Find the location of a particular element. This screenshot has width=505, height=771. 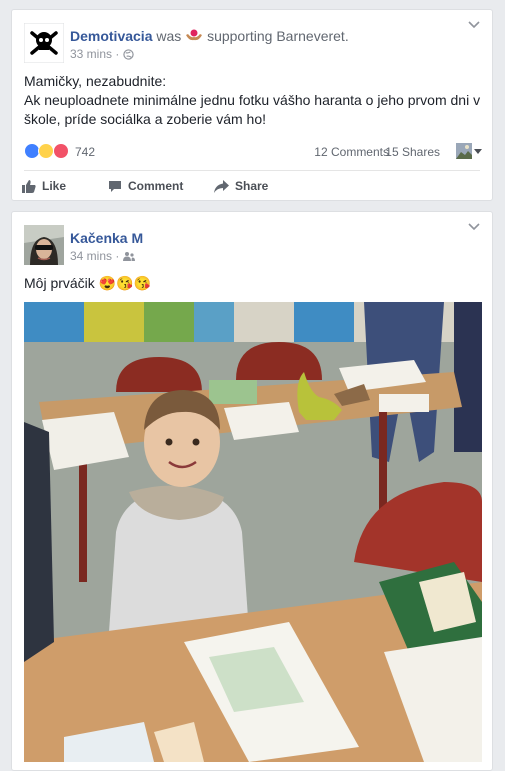

profile-photo is located at coordinates (44, 245).